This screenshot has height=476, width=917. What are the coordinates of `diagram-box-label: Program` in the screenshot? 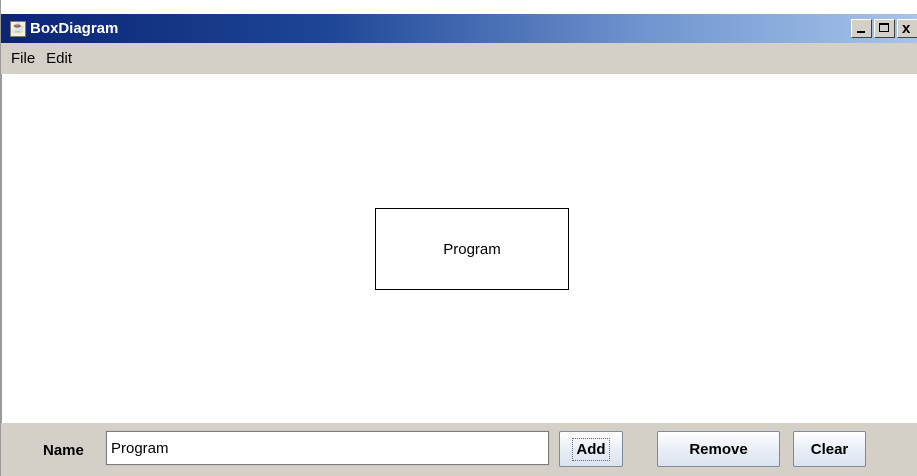 It's located at (472, 249).